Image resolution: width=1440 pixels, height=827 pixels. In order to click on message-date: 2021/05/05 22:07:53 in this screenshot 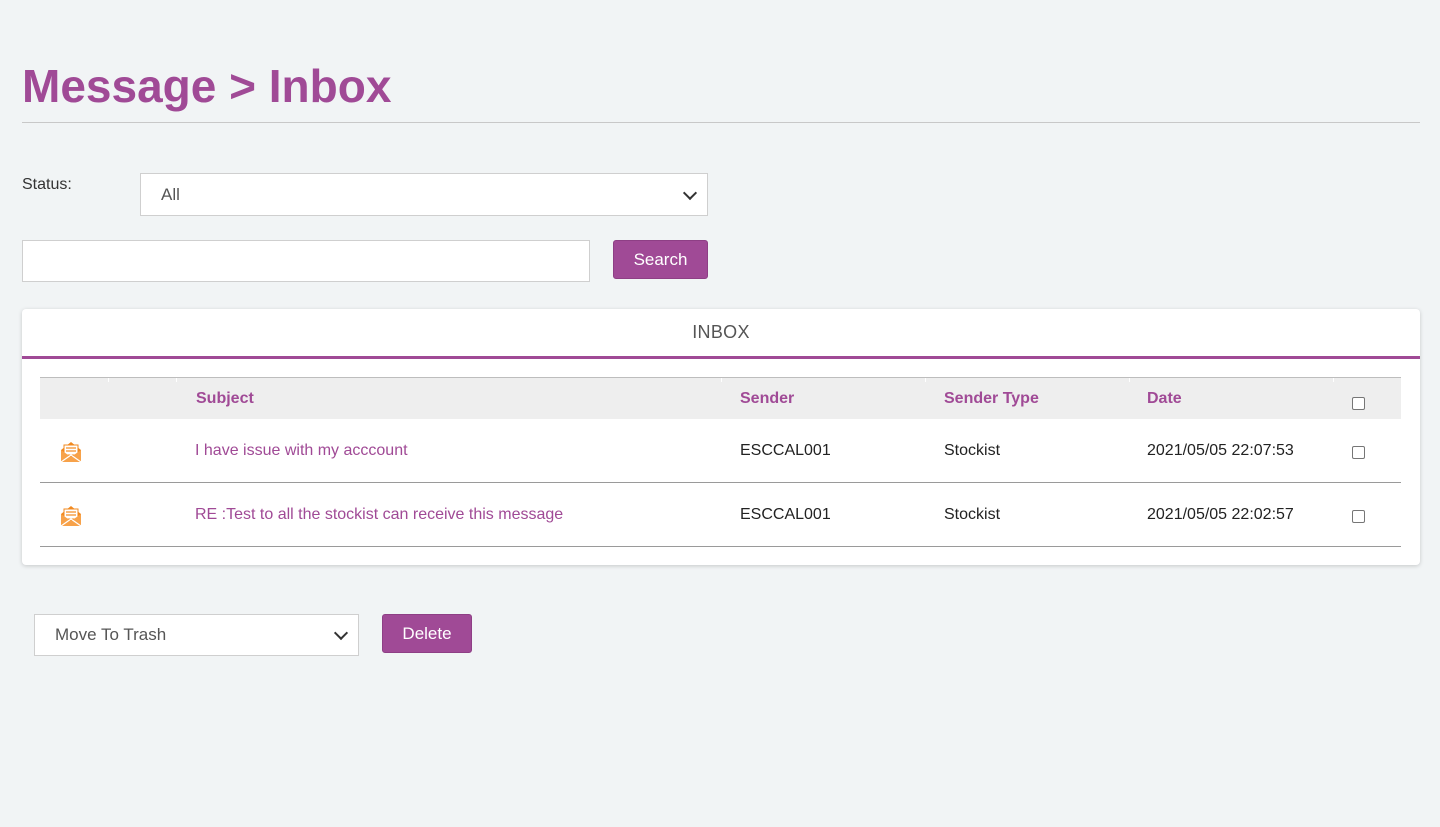, I will do `click(1220, 450)`.